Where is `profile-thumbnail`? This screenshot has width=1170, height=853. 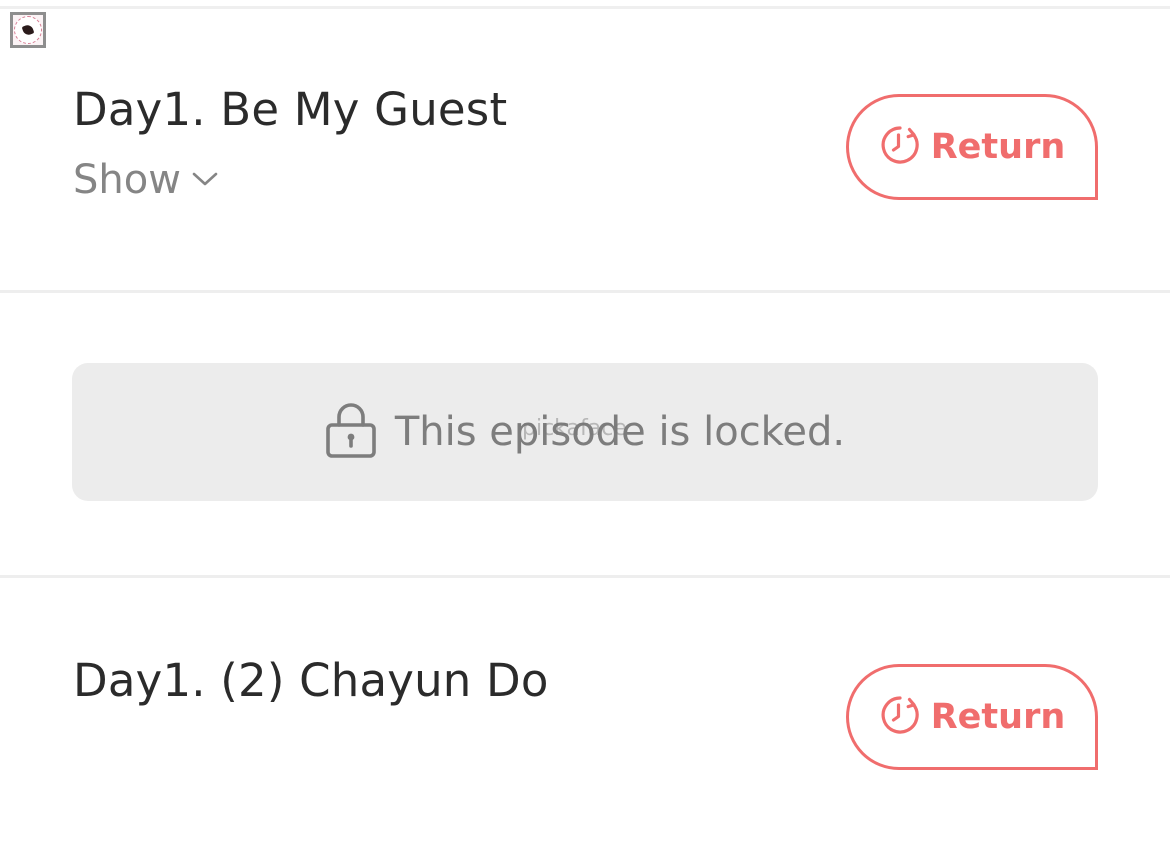
profile-thumbnail is located at coordinates (28, 30).